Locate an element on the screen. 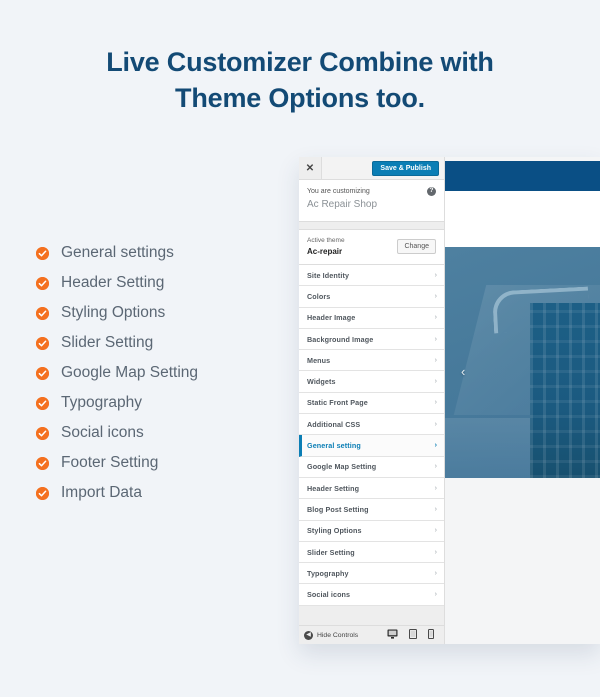  preview-site-header is located at coordinates (522, 176).